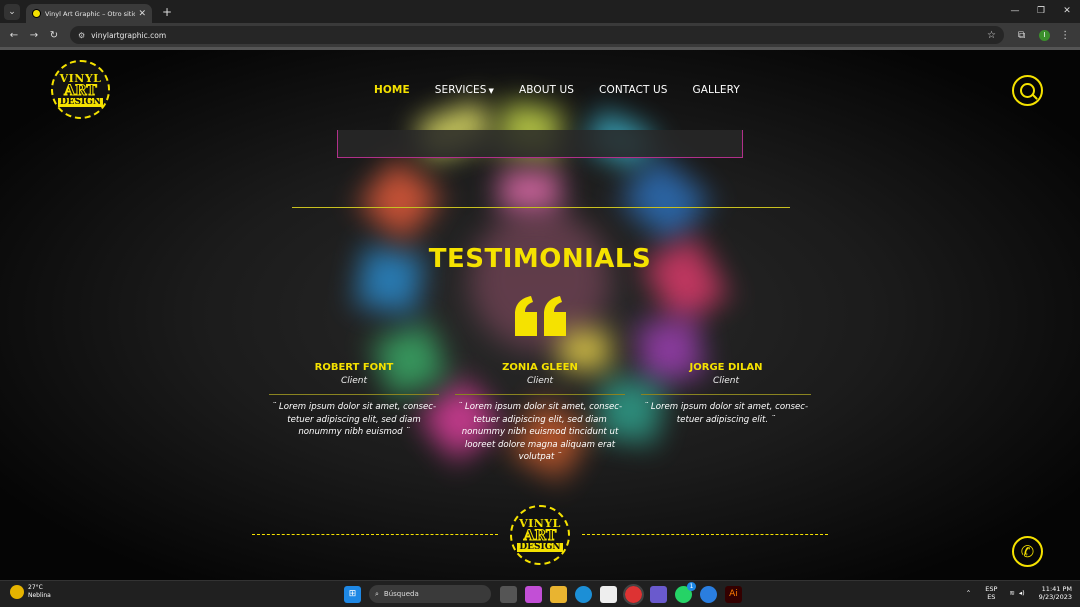 This screenshot has width=1080, height=607. Describe the element at coordinates (991, 593) in the screenshot. I see `language-indicator: ESP ES` at that location.